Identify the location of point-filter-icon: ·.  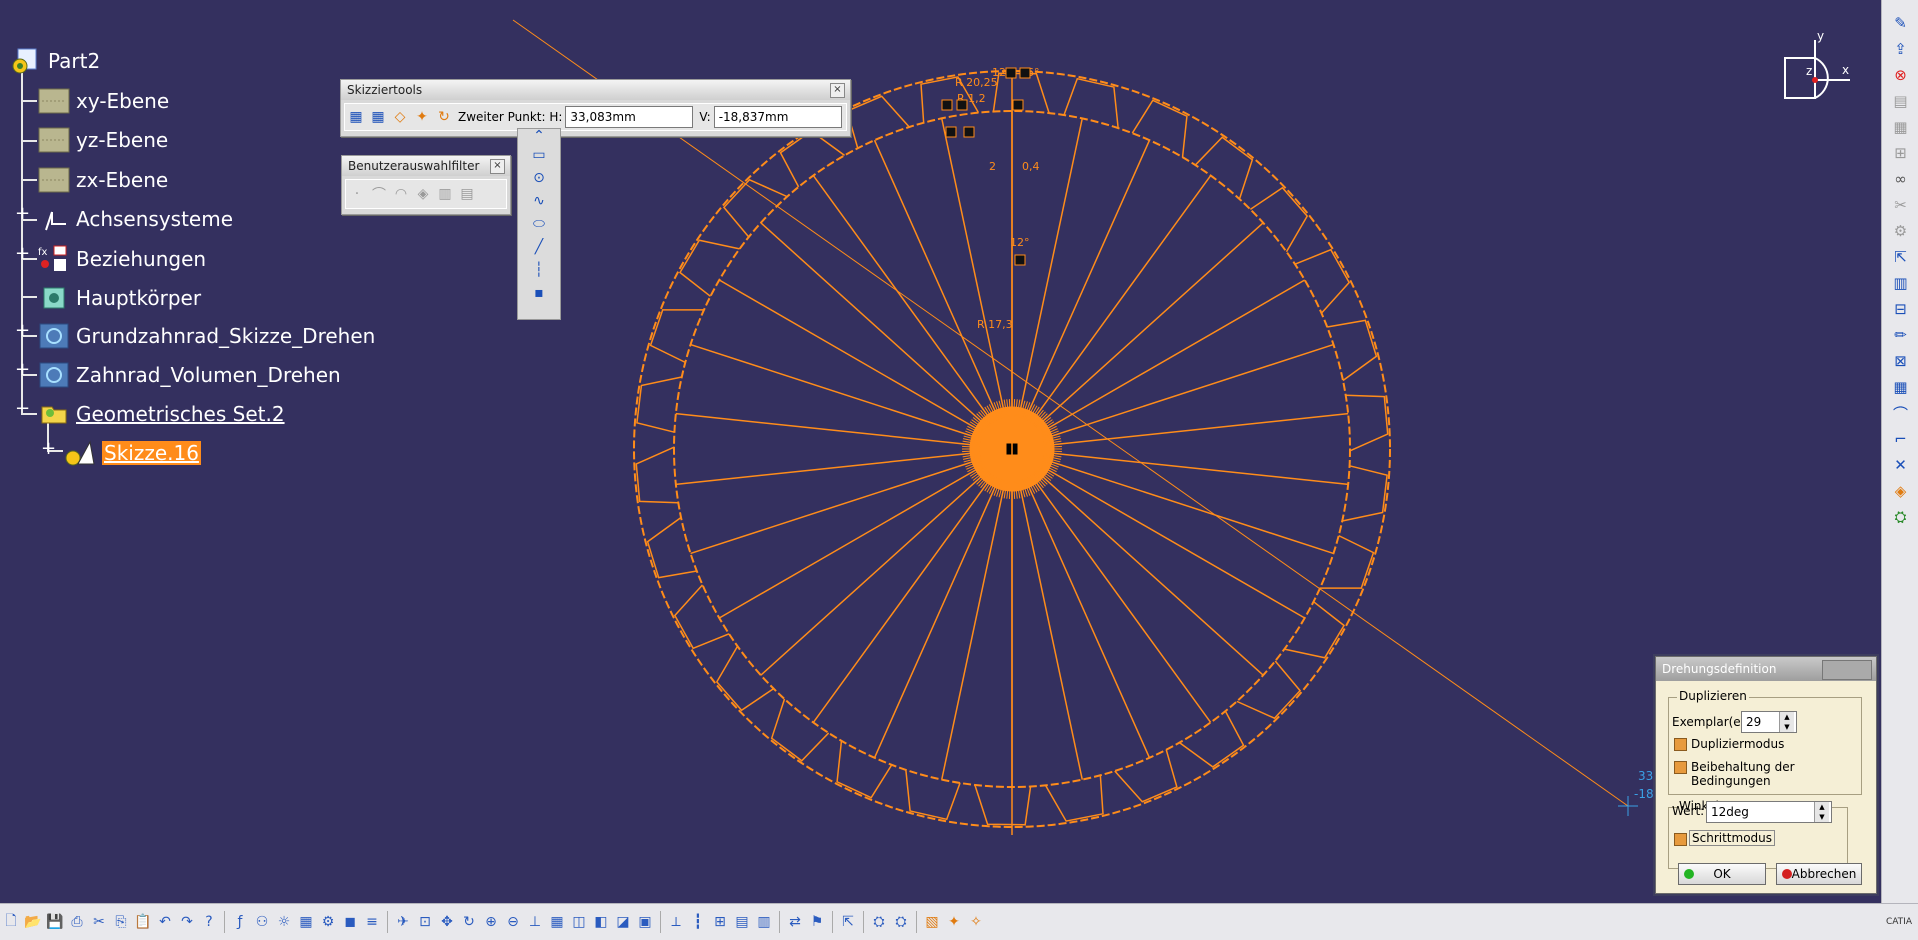
(357, 194).